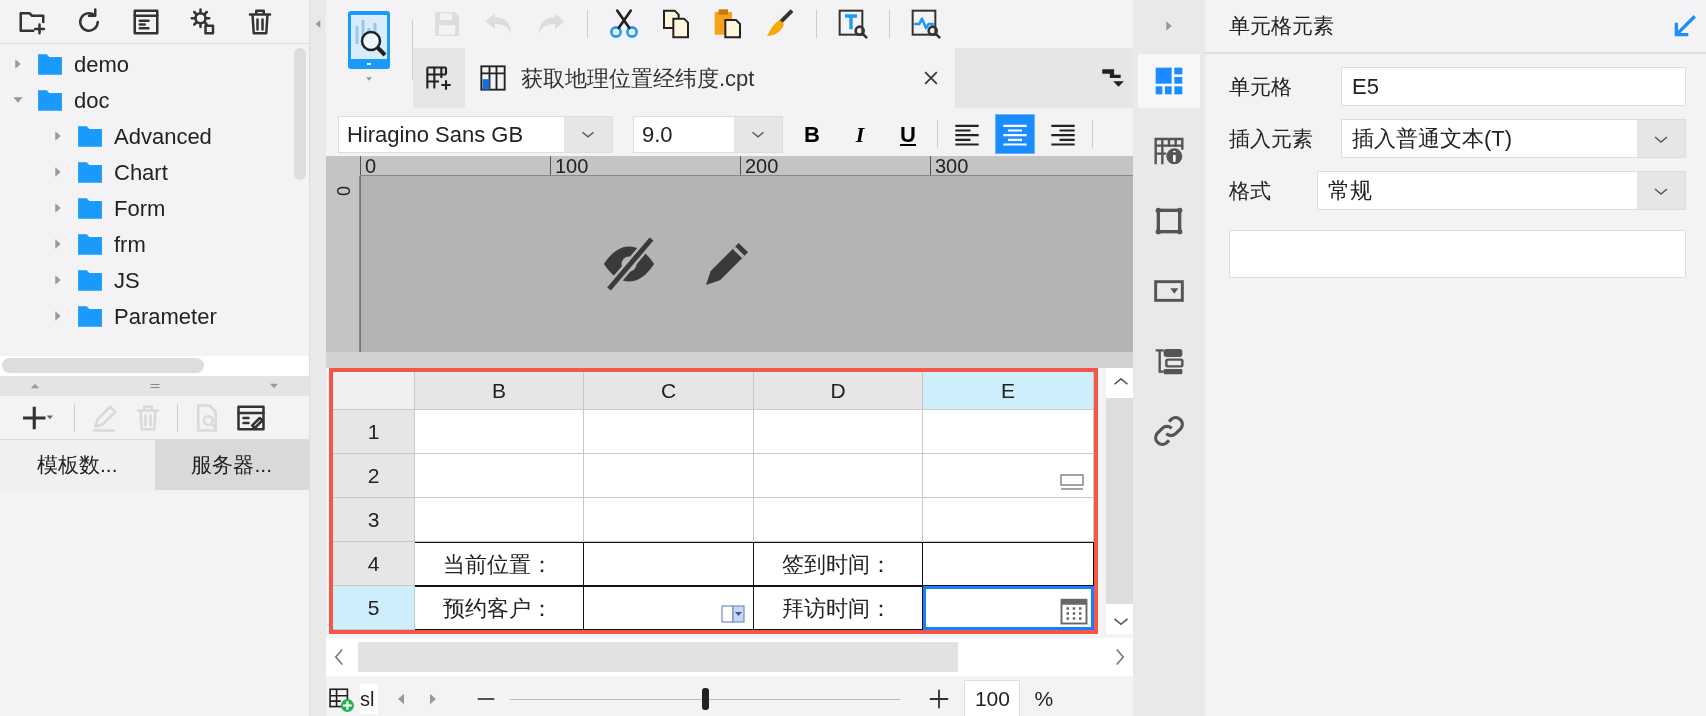 Image resolution: width=1706 pixels, height=716 pixels. I want to click on tab-label: 获取地理位置经纬度.cpt, so click(638, 78).